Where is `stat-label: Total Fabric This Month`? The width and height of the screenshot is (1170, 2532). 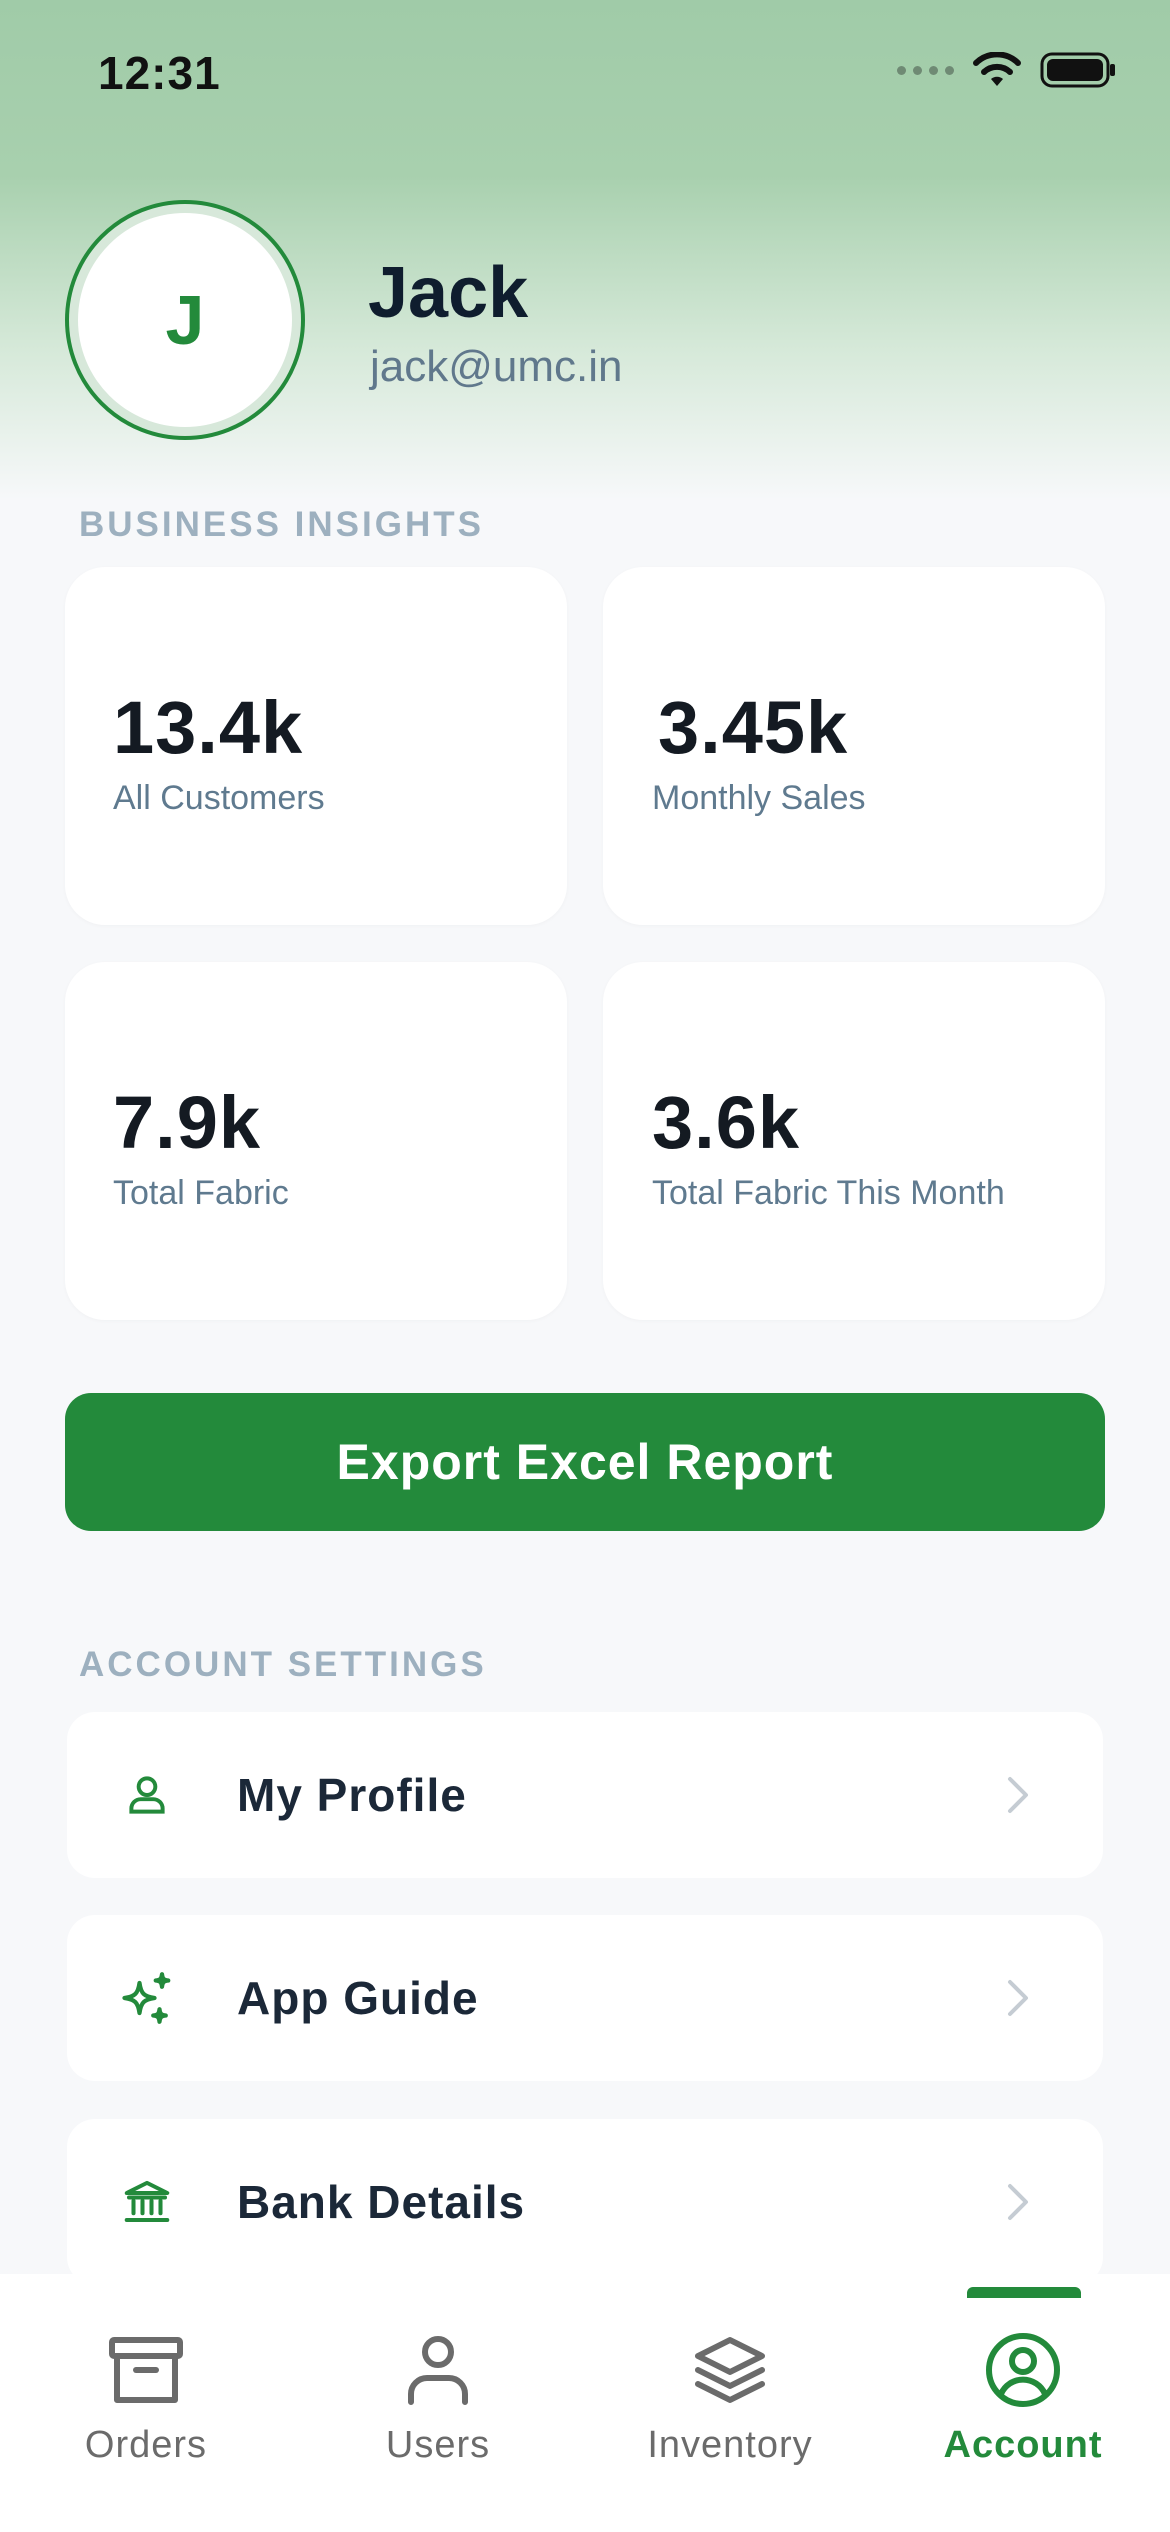 stat-label: Total Fabric This Month is located at coordinates (828, 1193).